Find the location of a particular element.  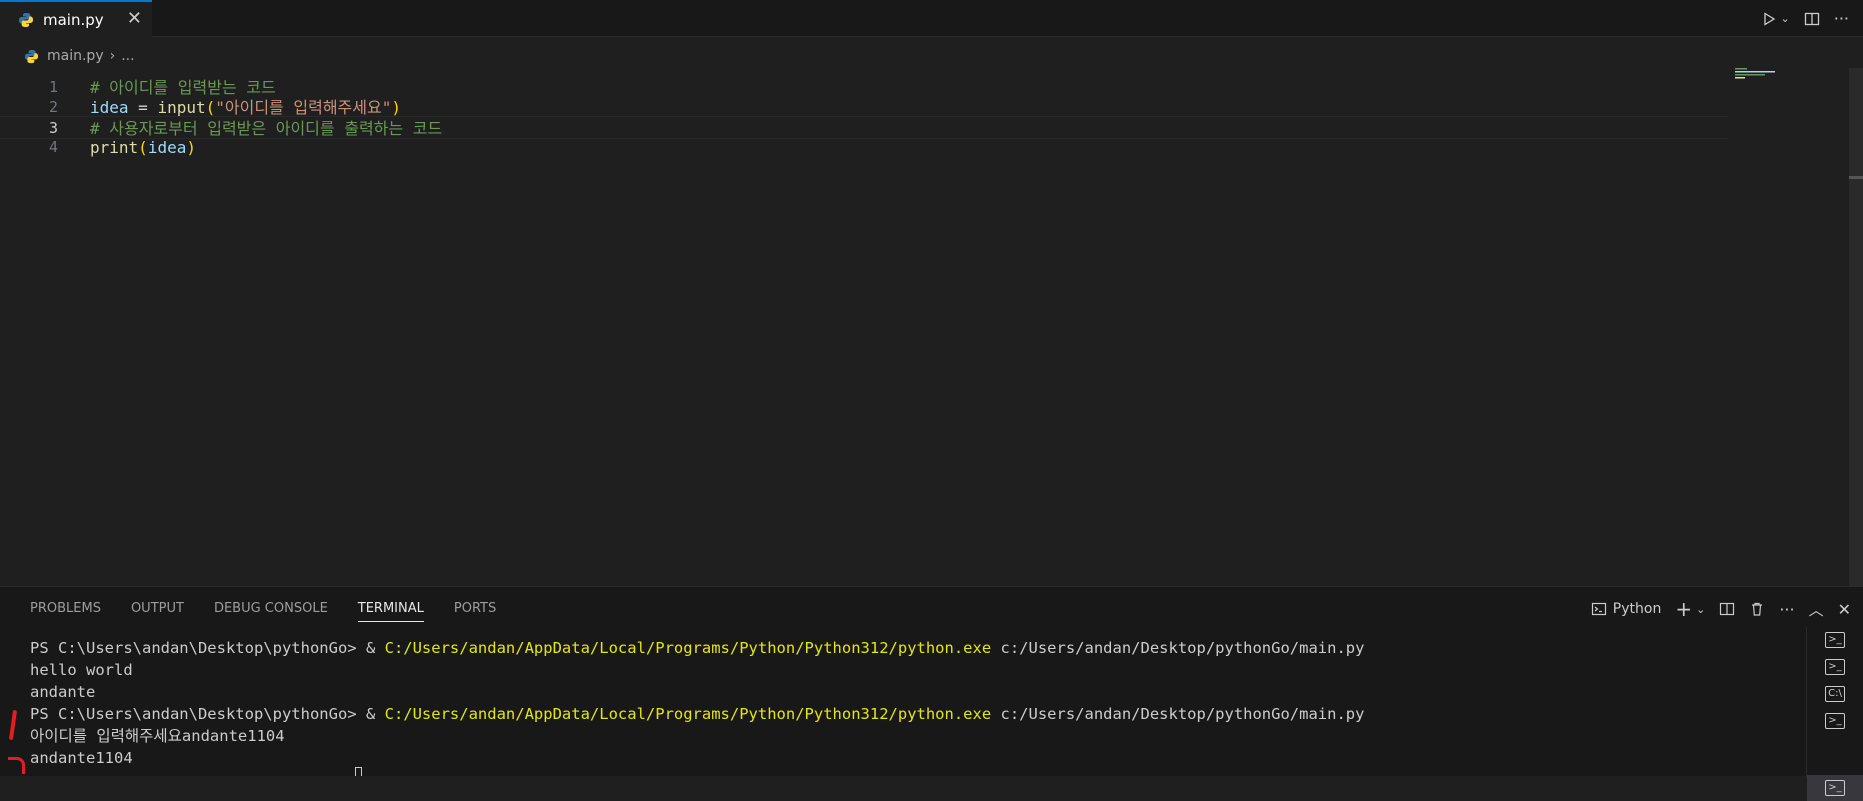

code-token: "아이디를 입력해주세요" is located at coordinates (303, 107).